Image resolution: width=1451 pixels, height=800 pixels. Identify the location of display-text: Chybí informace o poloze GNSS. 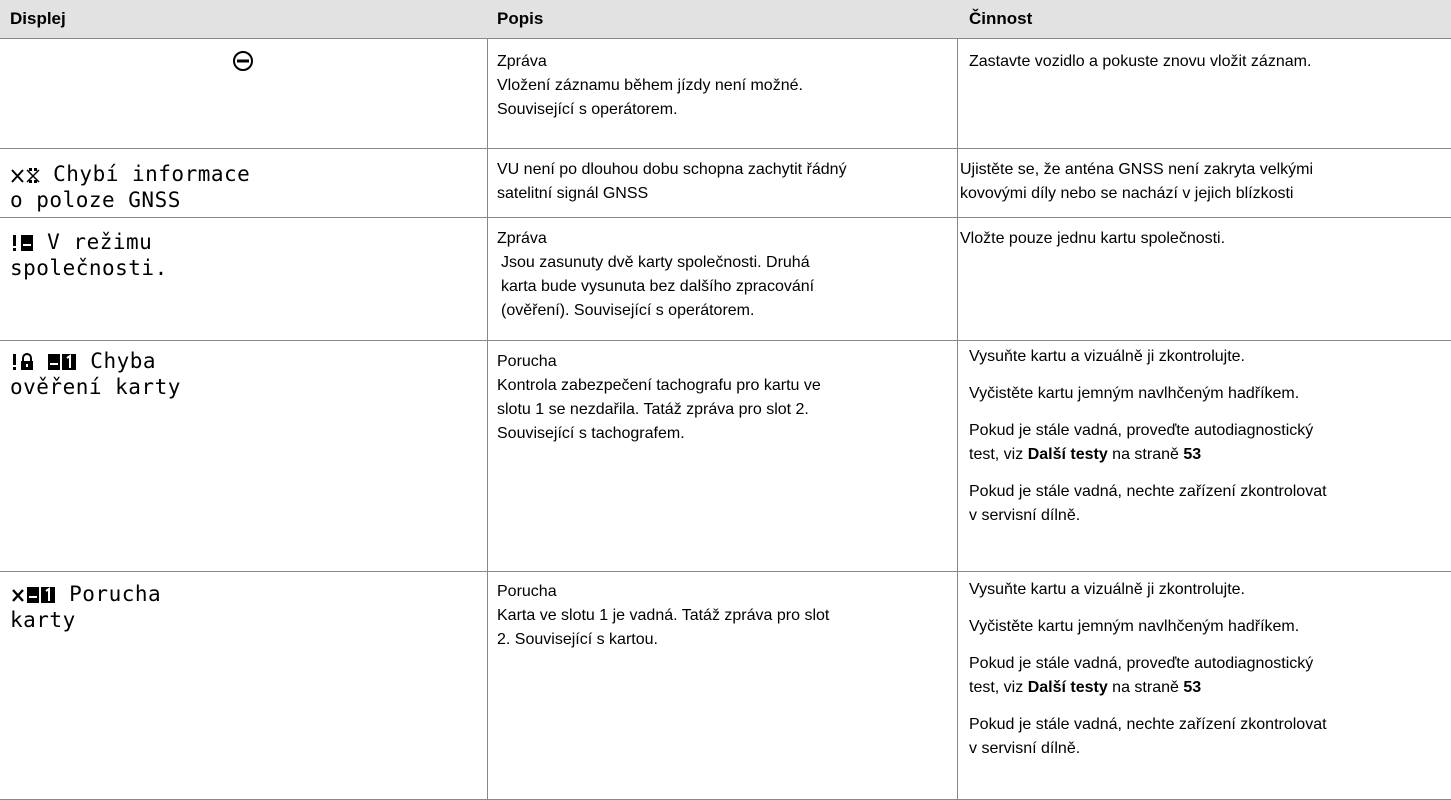
(130, 187).